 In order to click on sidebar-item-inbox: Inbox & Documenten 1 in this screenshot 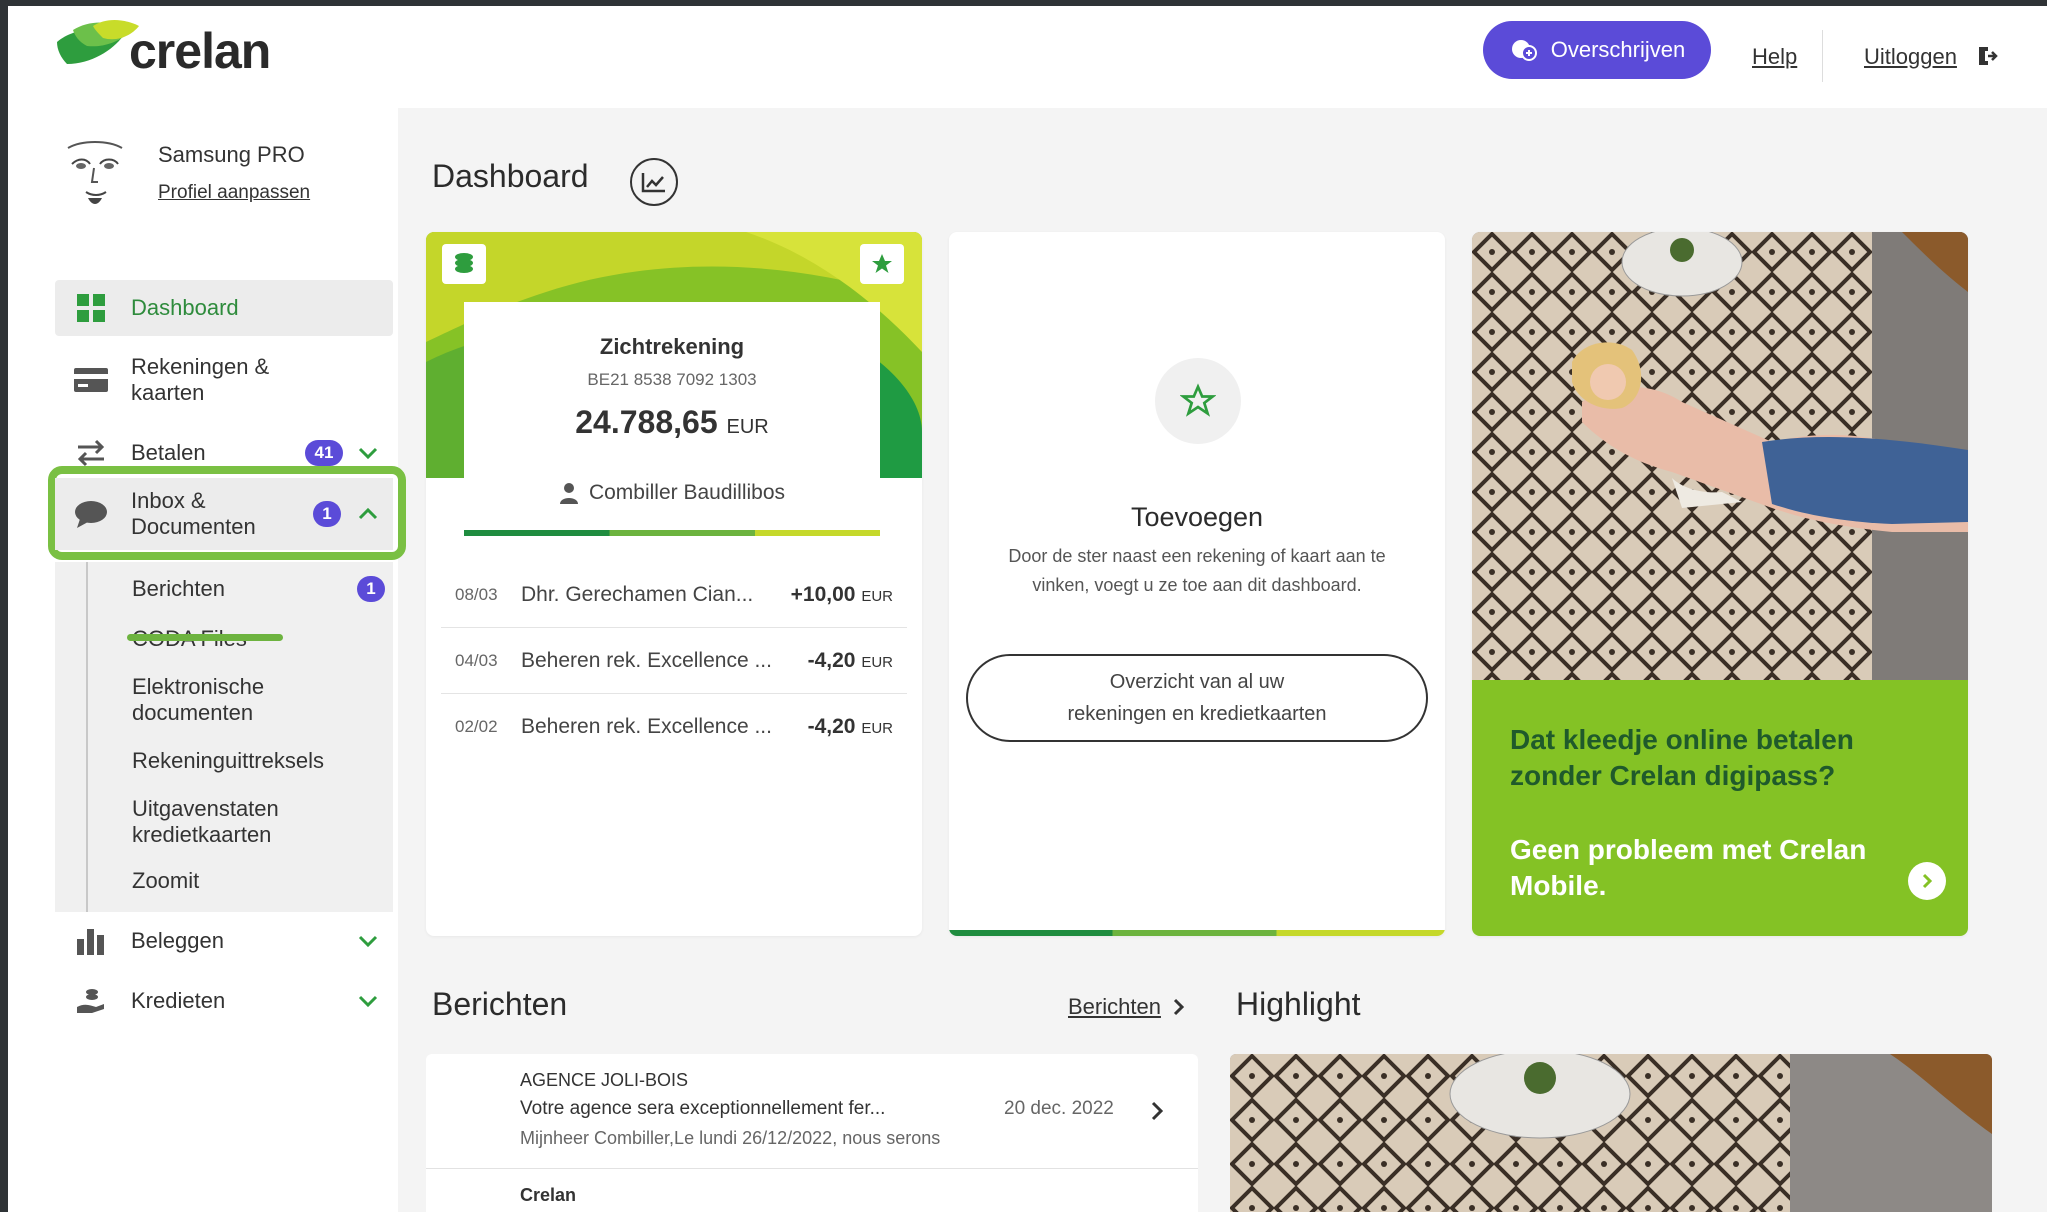, I will do `click(224, 514)`.